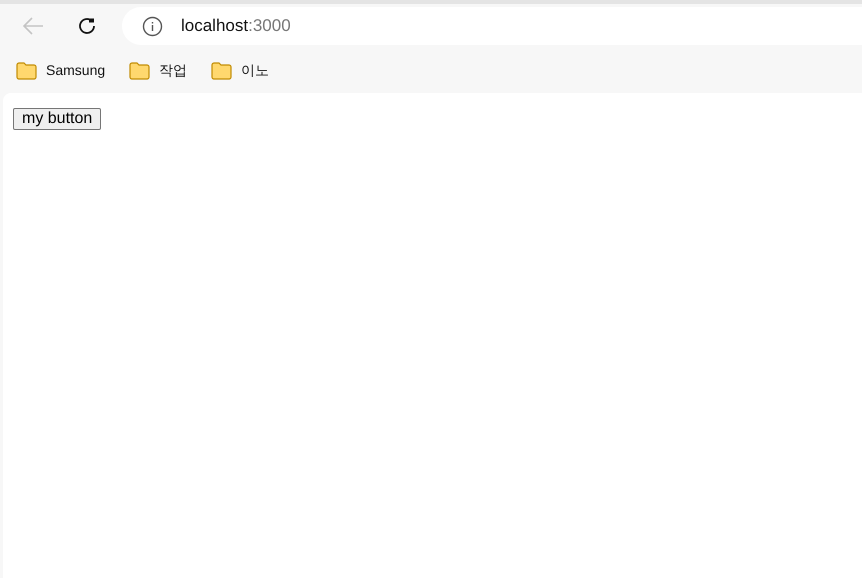 The width and height of the screenshot is (862, 578). I want to click on bookmark-folder: 작업, so click(158, 70).